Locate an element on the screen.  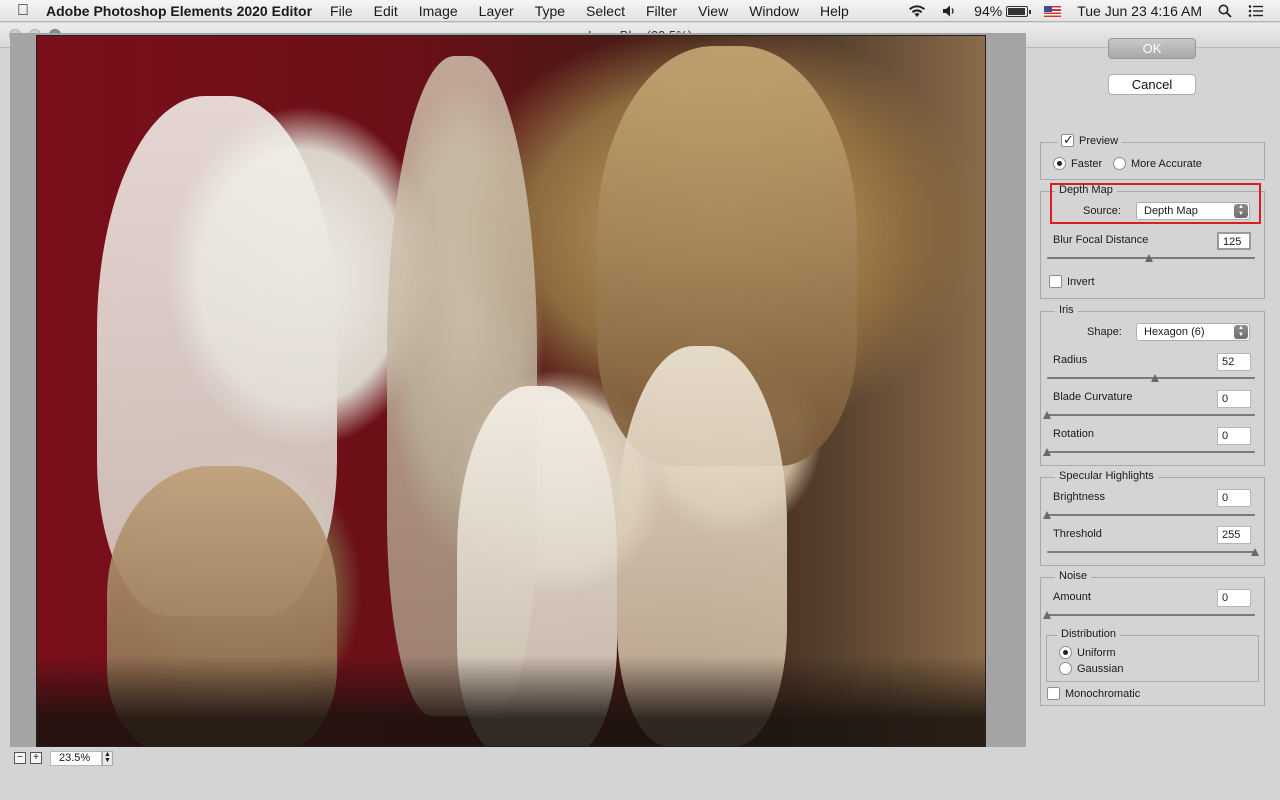
preview-checkbox is located at coordinates (1067, 140).